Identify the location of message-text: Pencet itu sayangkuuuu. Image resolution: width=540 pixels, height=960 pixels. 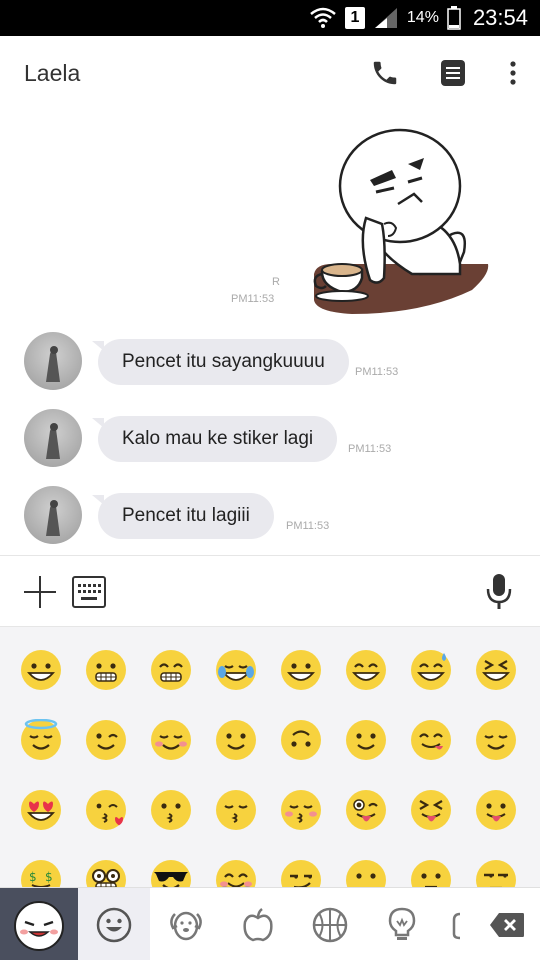
(223, 361).